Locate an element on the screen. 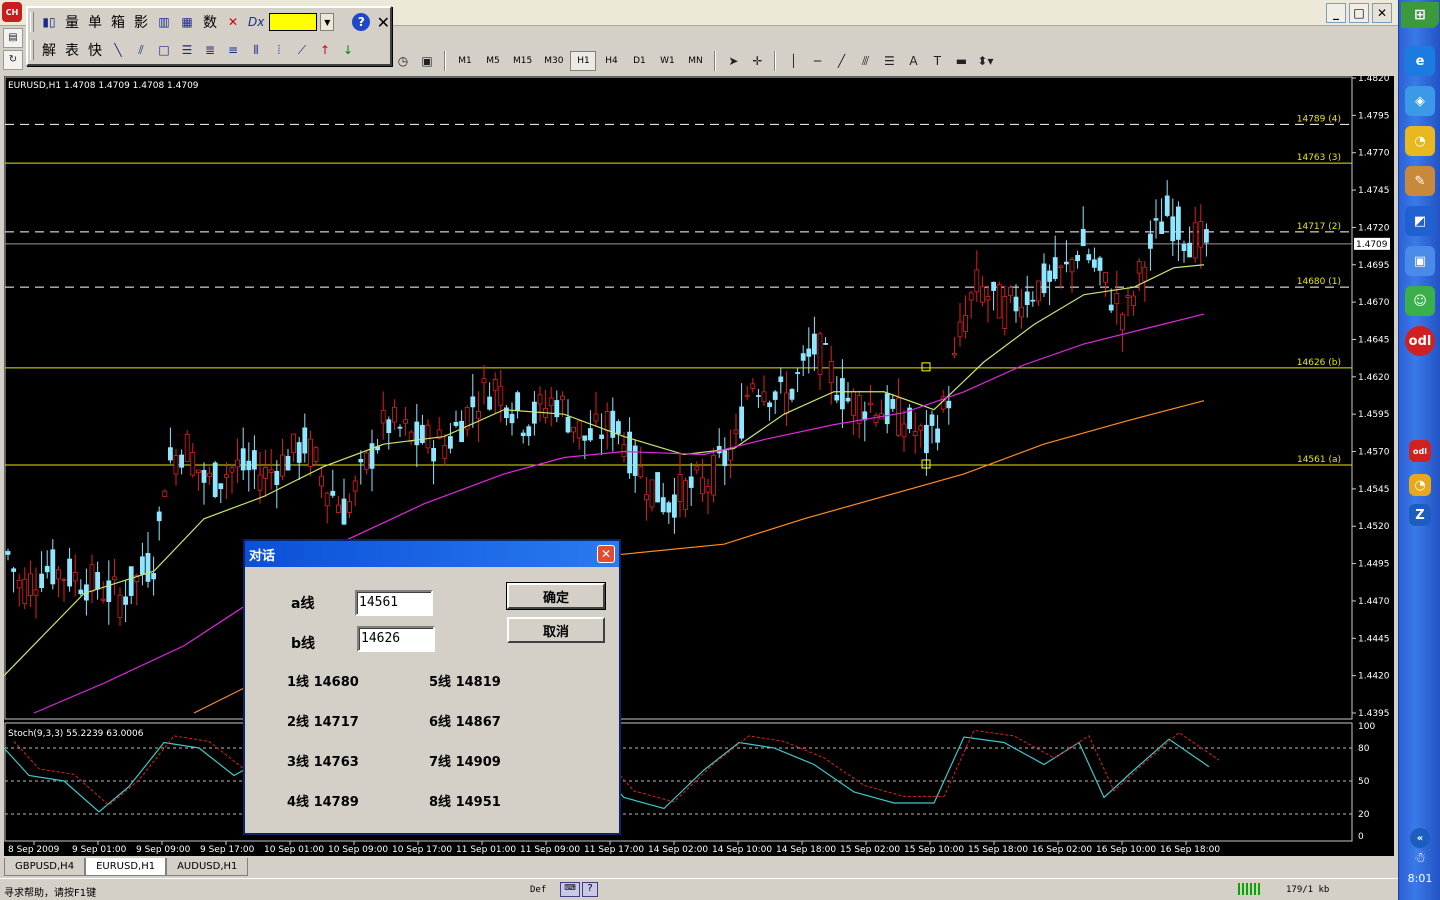  channel-icon: ⫽ is located at coordinates (141, 50).